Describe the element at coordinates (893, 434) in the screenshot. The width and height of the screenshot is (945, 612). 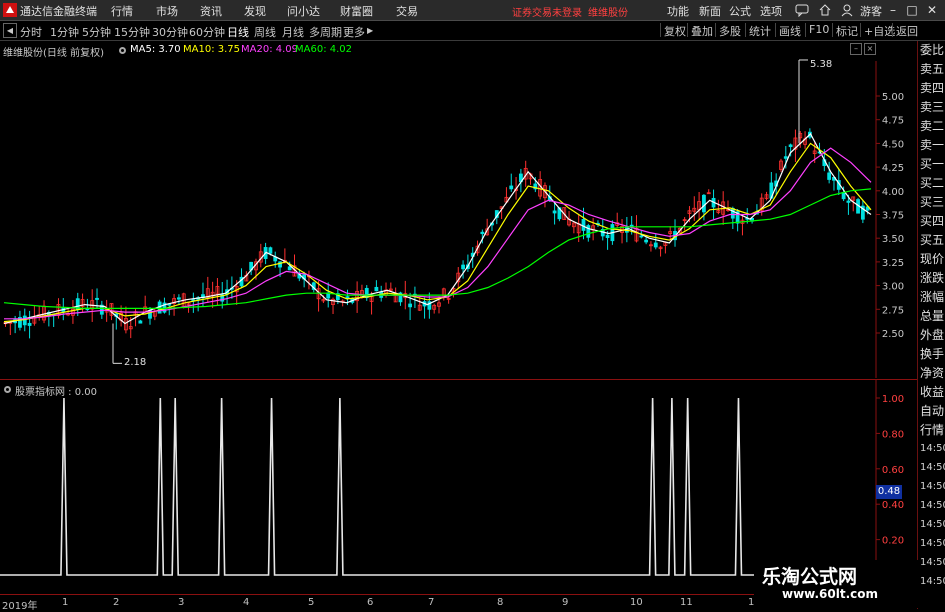
I see `y-tick-label: 0.80` at that location.